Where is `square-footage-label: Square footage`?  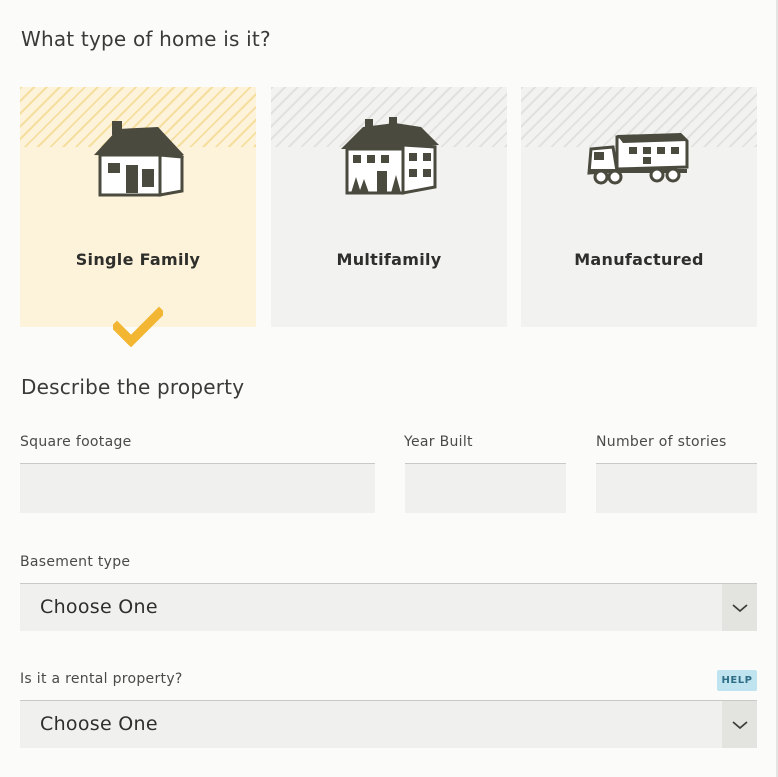
square-footage-label: Square footage is located at coordinates (76, 442).